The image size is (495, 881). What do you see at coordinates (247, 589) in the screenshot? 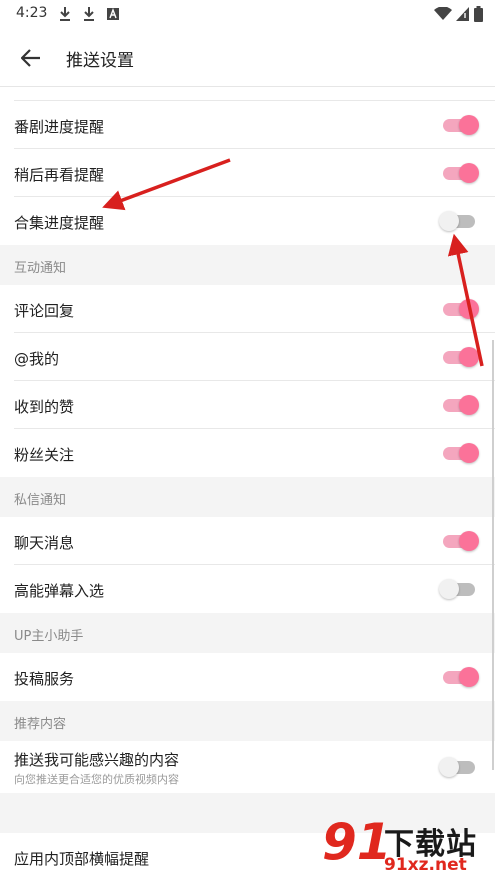
I see `setting-row-danmaku-selected: 高能弹幕入选` at bounding box center [247, 589].